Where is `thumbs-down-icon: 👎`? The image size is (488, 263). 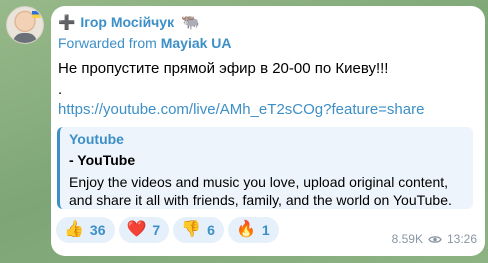 thumbs-down-icon: 👎 is located at coordinates (191, 229).